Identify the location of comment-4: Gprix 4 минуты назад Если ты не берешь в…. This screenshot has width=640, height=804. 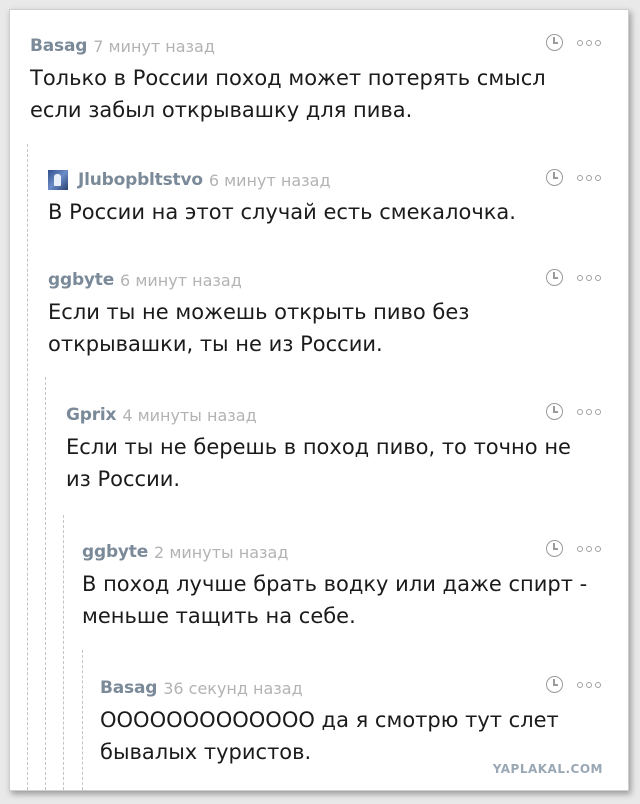
(333, 449).